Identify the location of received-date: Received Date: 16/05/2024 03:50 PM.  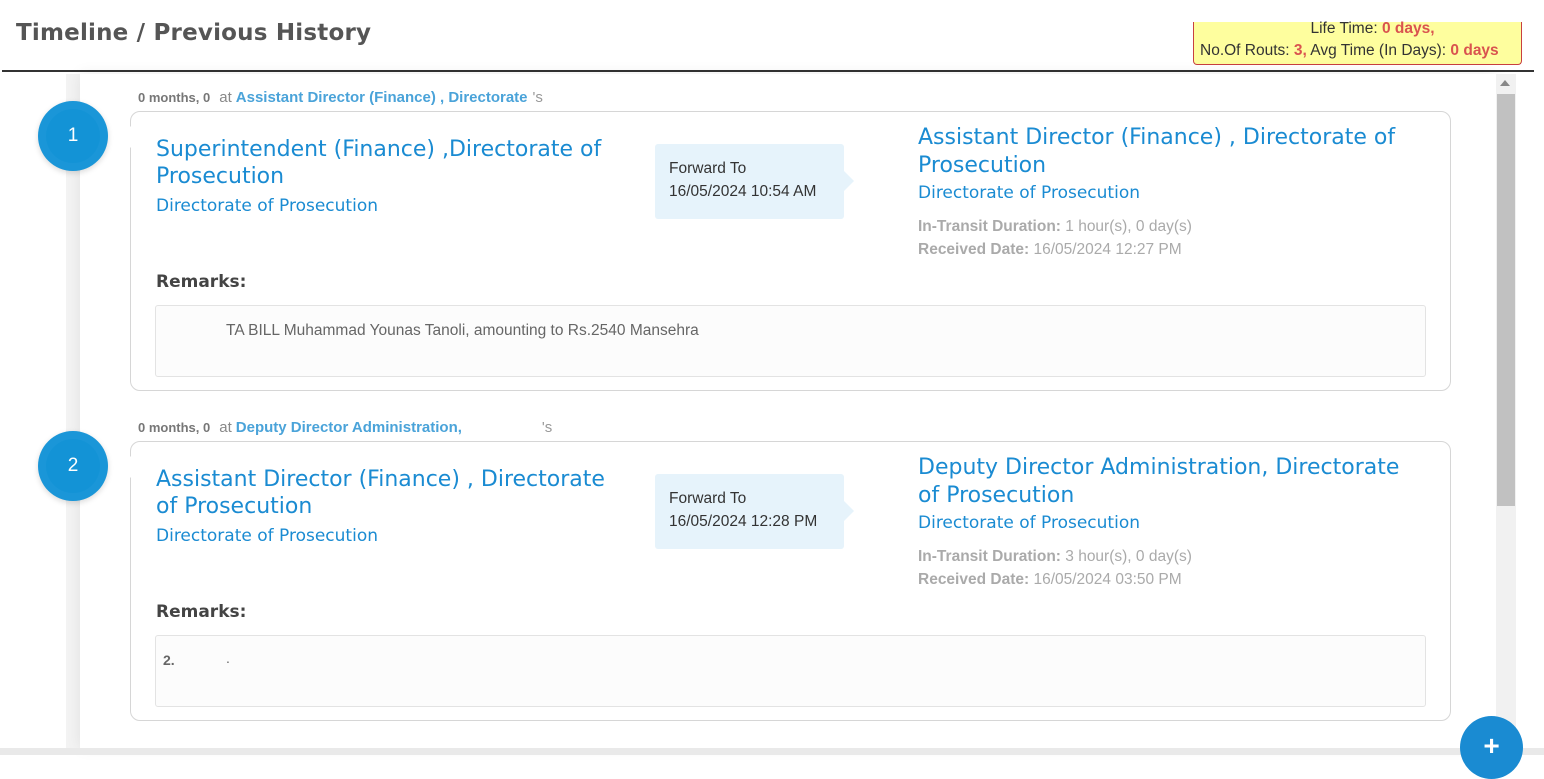
(1050, 580).